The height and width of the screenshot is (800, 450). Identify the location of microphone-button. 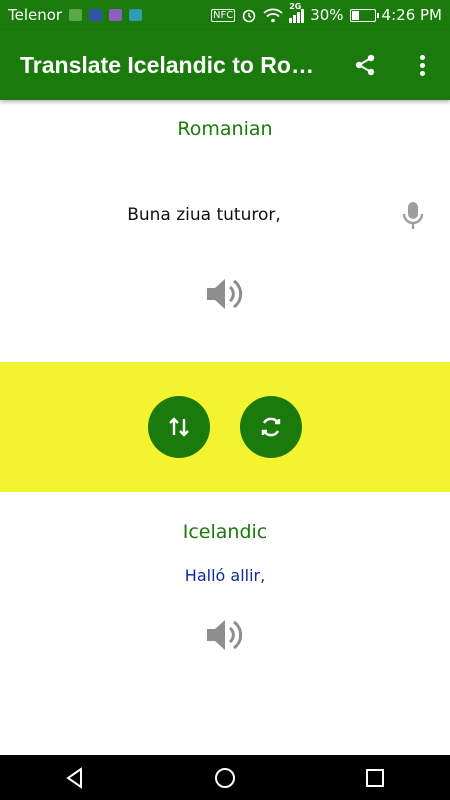
(413, 216).